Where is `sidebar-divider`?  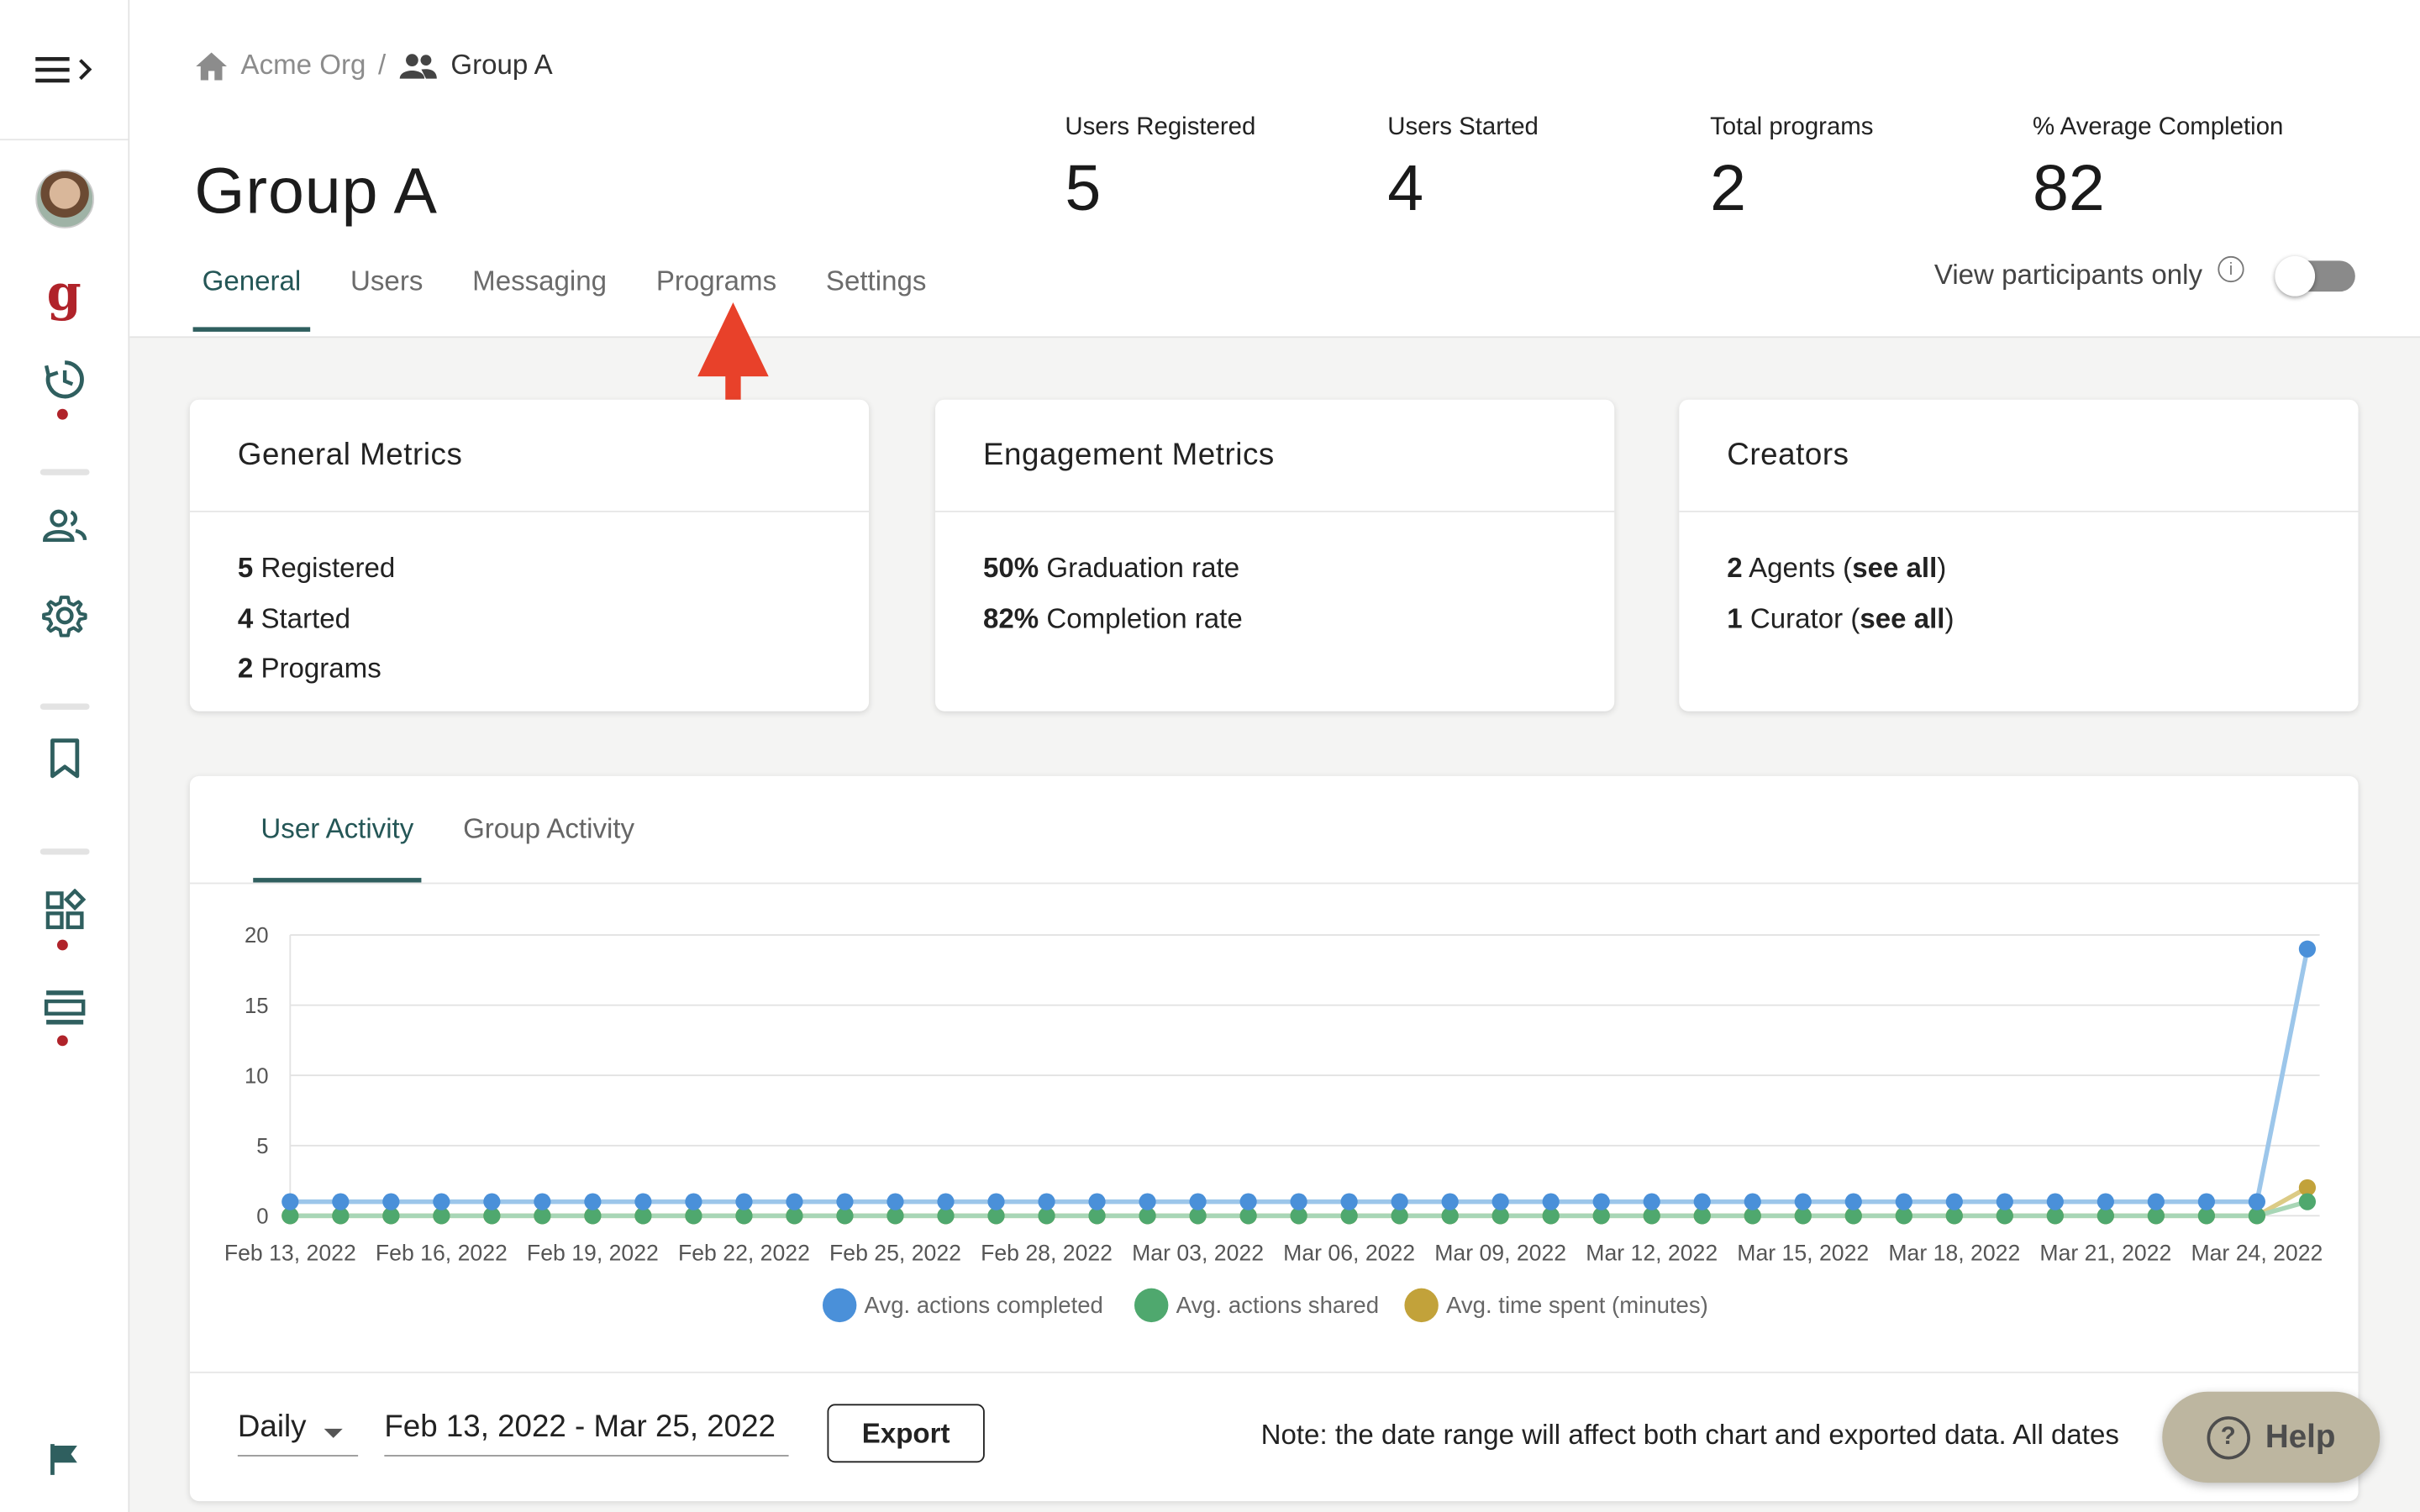
sidebar-divider is located at coordinates (64, 706).